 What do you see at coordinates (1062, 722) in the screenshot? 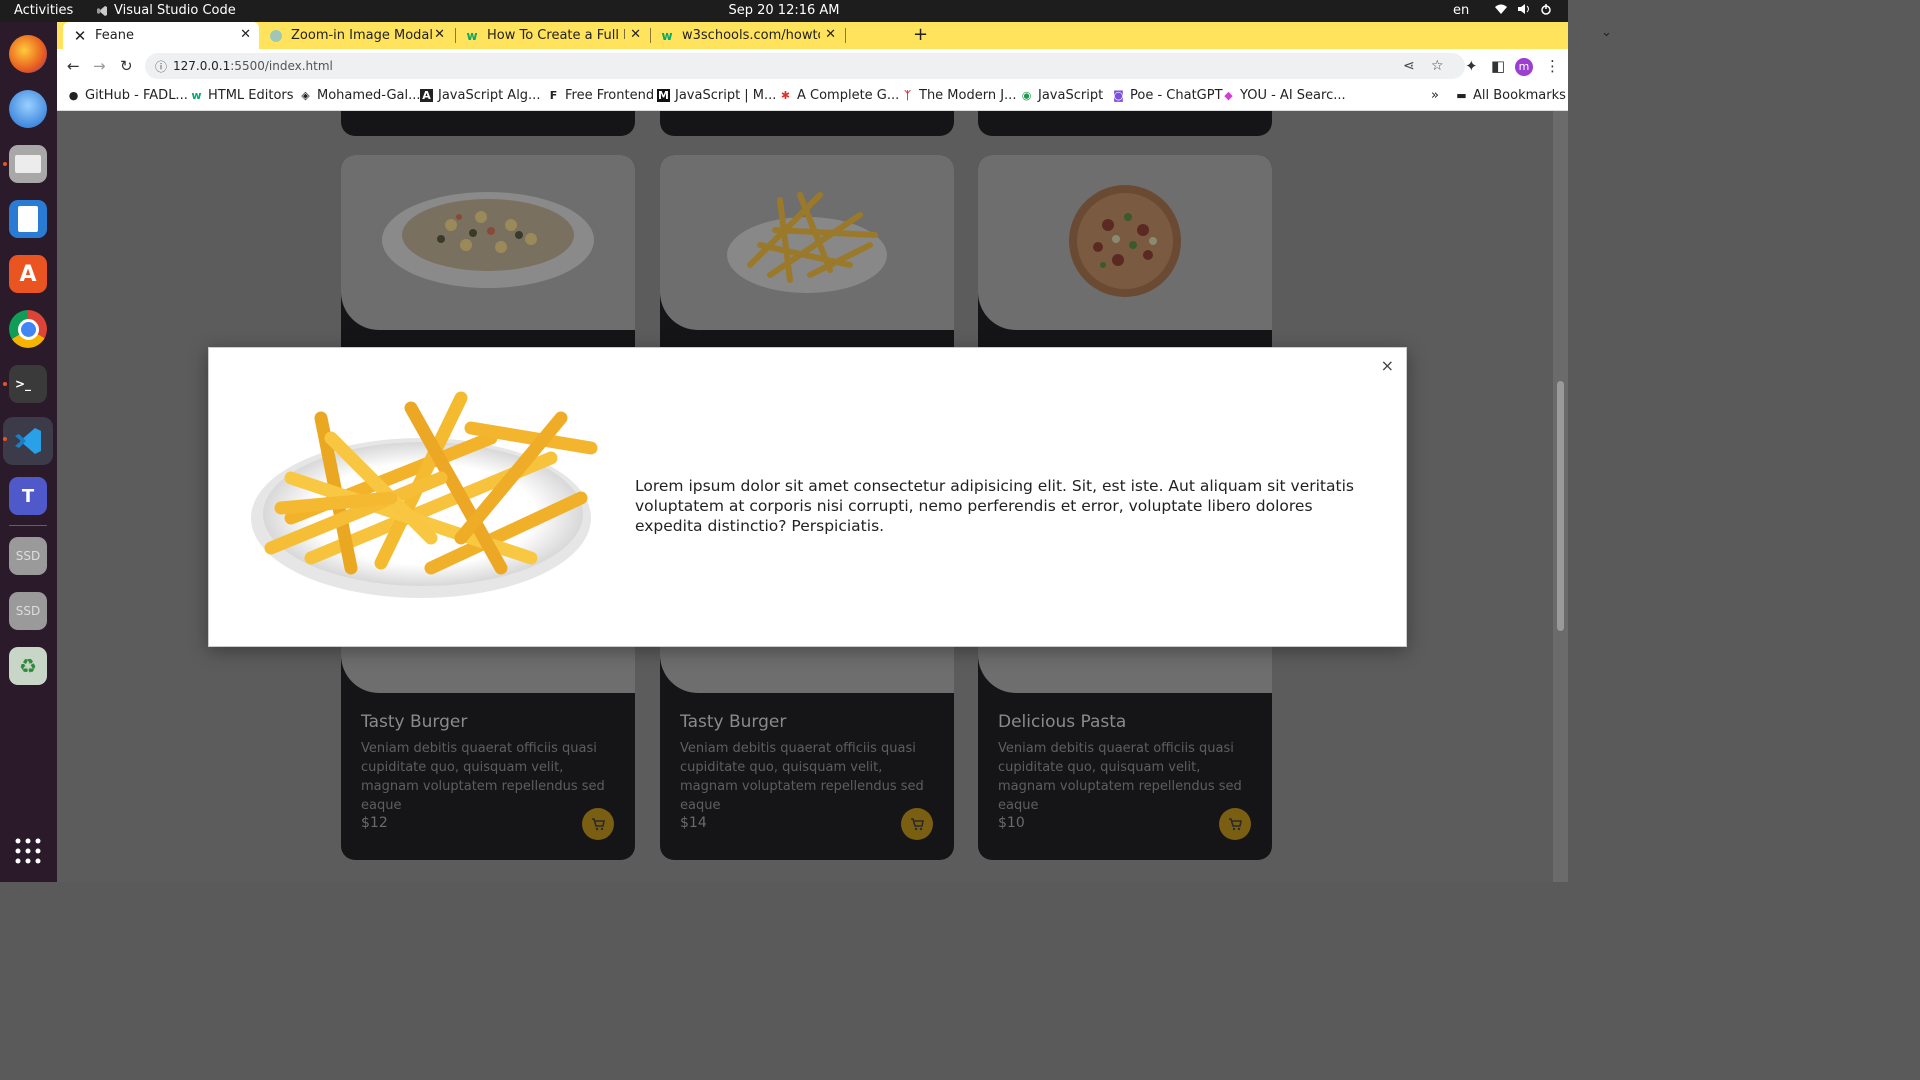
I see `card-title: Delicious Pasta` at bounding box center [1062, 722].